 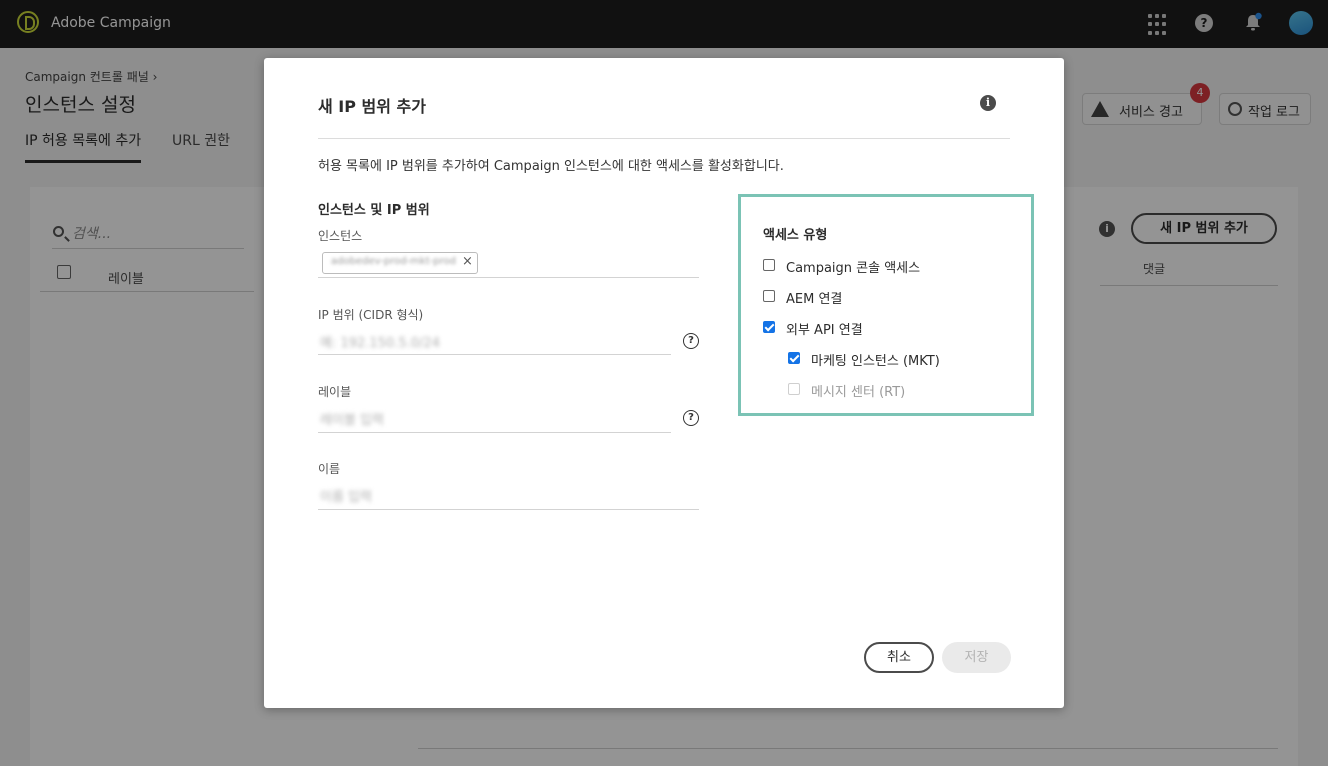 What do you see at coordinates (899, 657) in the screenshot?
I see `cancel-button: 취소` at bounding box center [899, 657].